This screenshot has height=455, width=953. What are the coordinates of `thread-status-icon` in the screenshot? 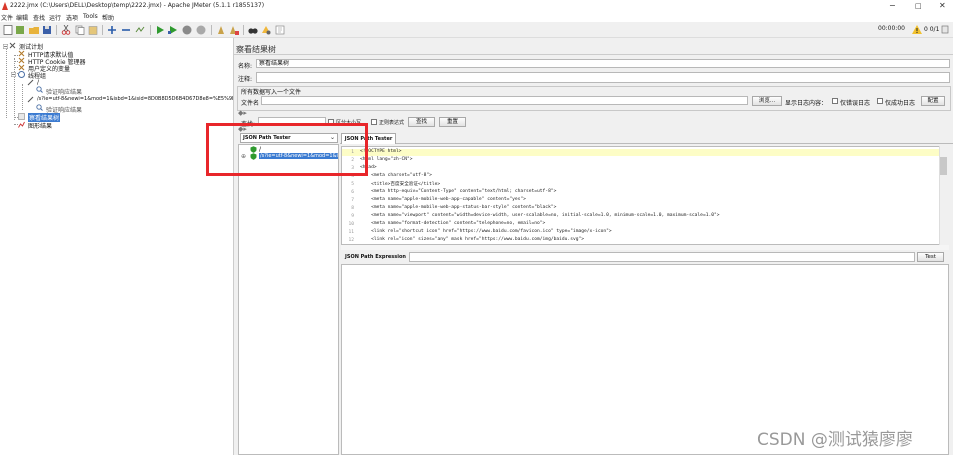 It's located at (945, 29).